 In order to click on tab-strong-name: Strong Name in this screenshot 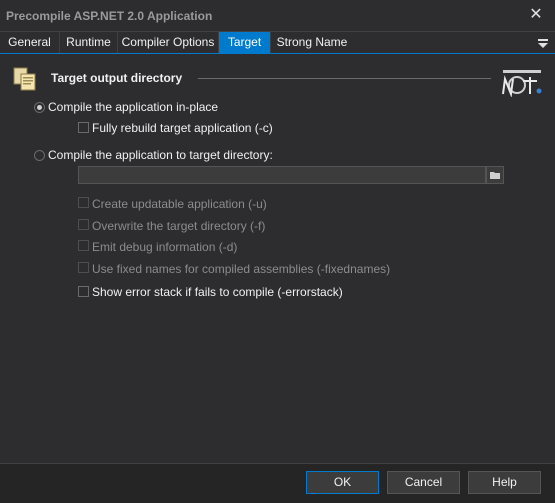, I will do `click(312, 42)`.